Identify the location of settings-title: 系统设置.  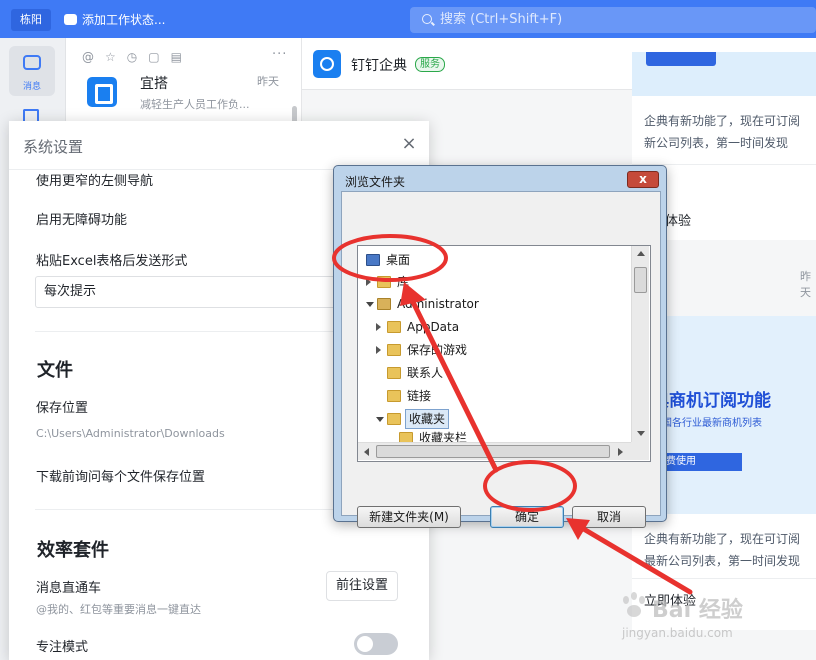
(53, 147).